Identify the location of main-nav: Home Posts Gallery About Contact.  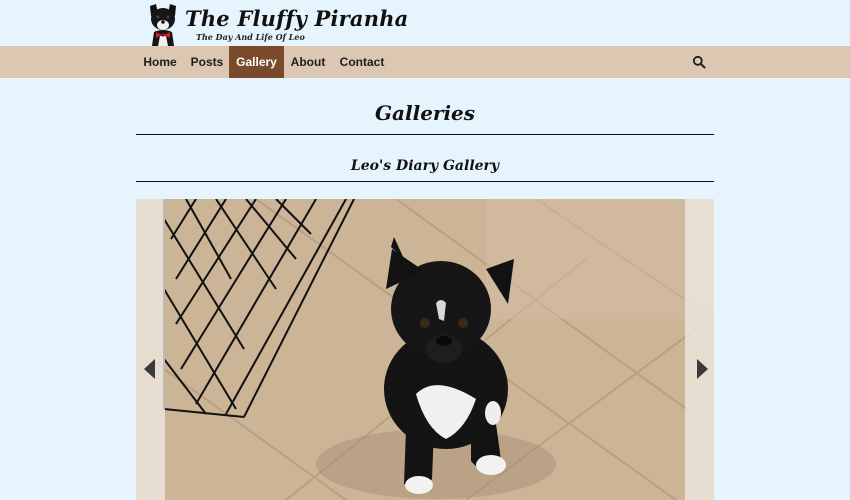
(425, 62).